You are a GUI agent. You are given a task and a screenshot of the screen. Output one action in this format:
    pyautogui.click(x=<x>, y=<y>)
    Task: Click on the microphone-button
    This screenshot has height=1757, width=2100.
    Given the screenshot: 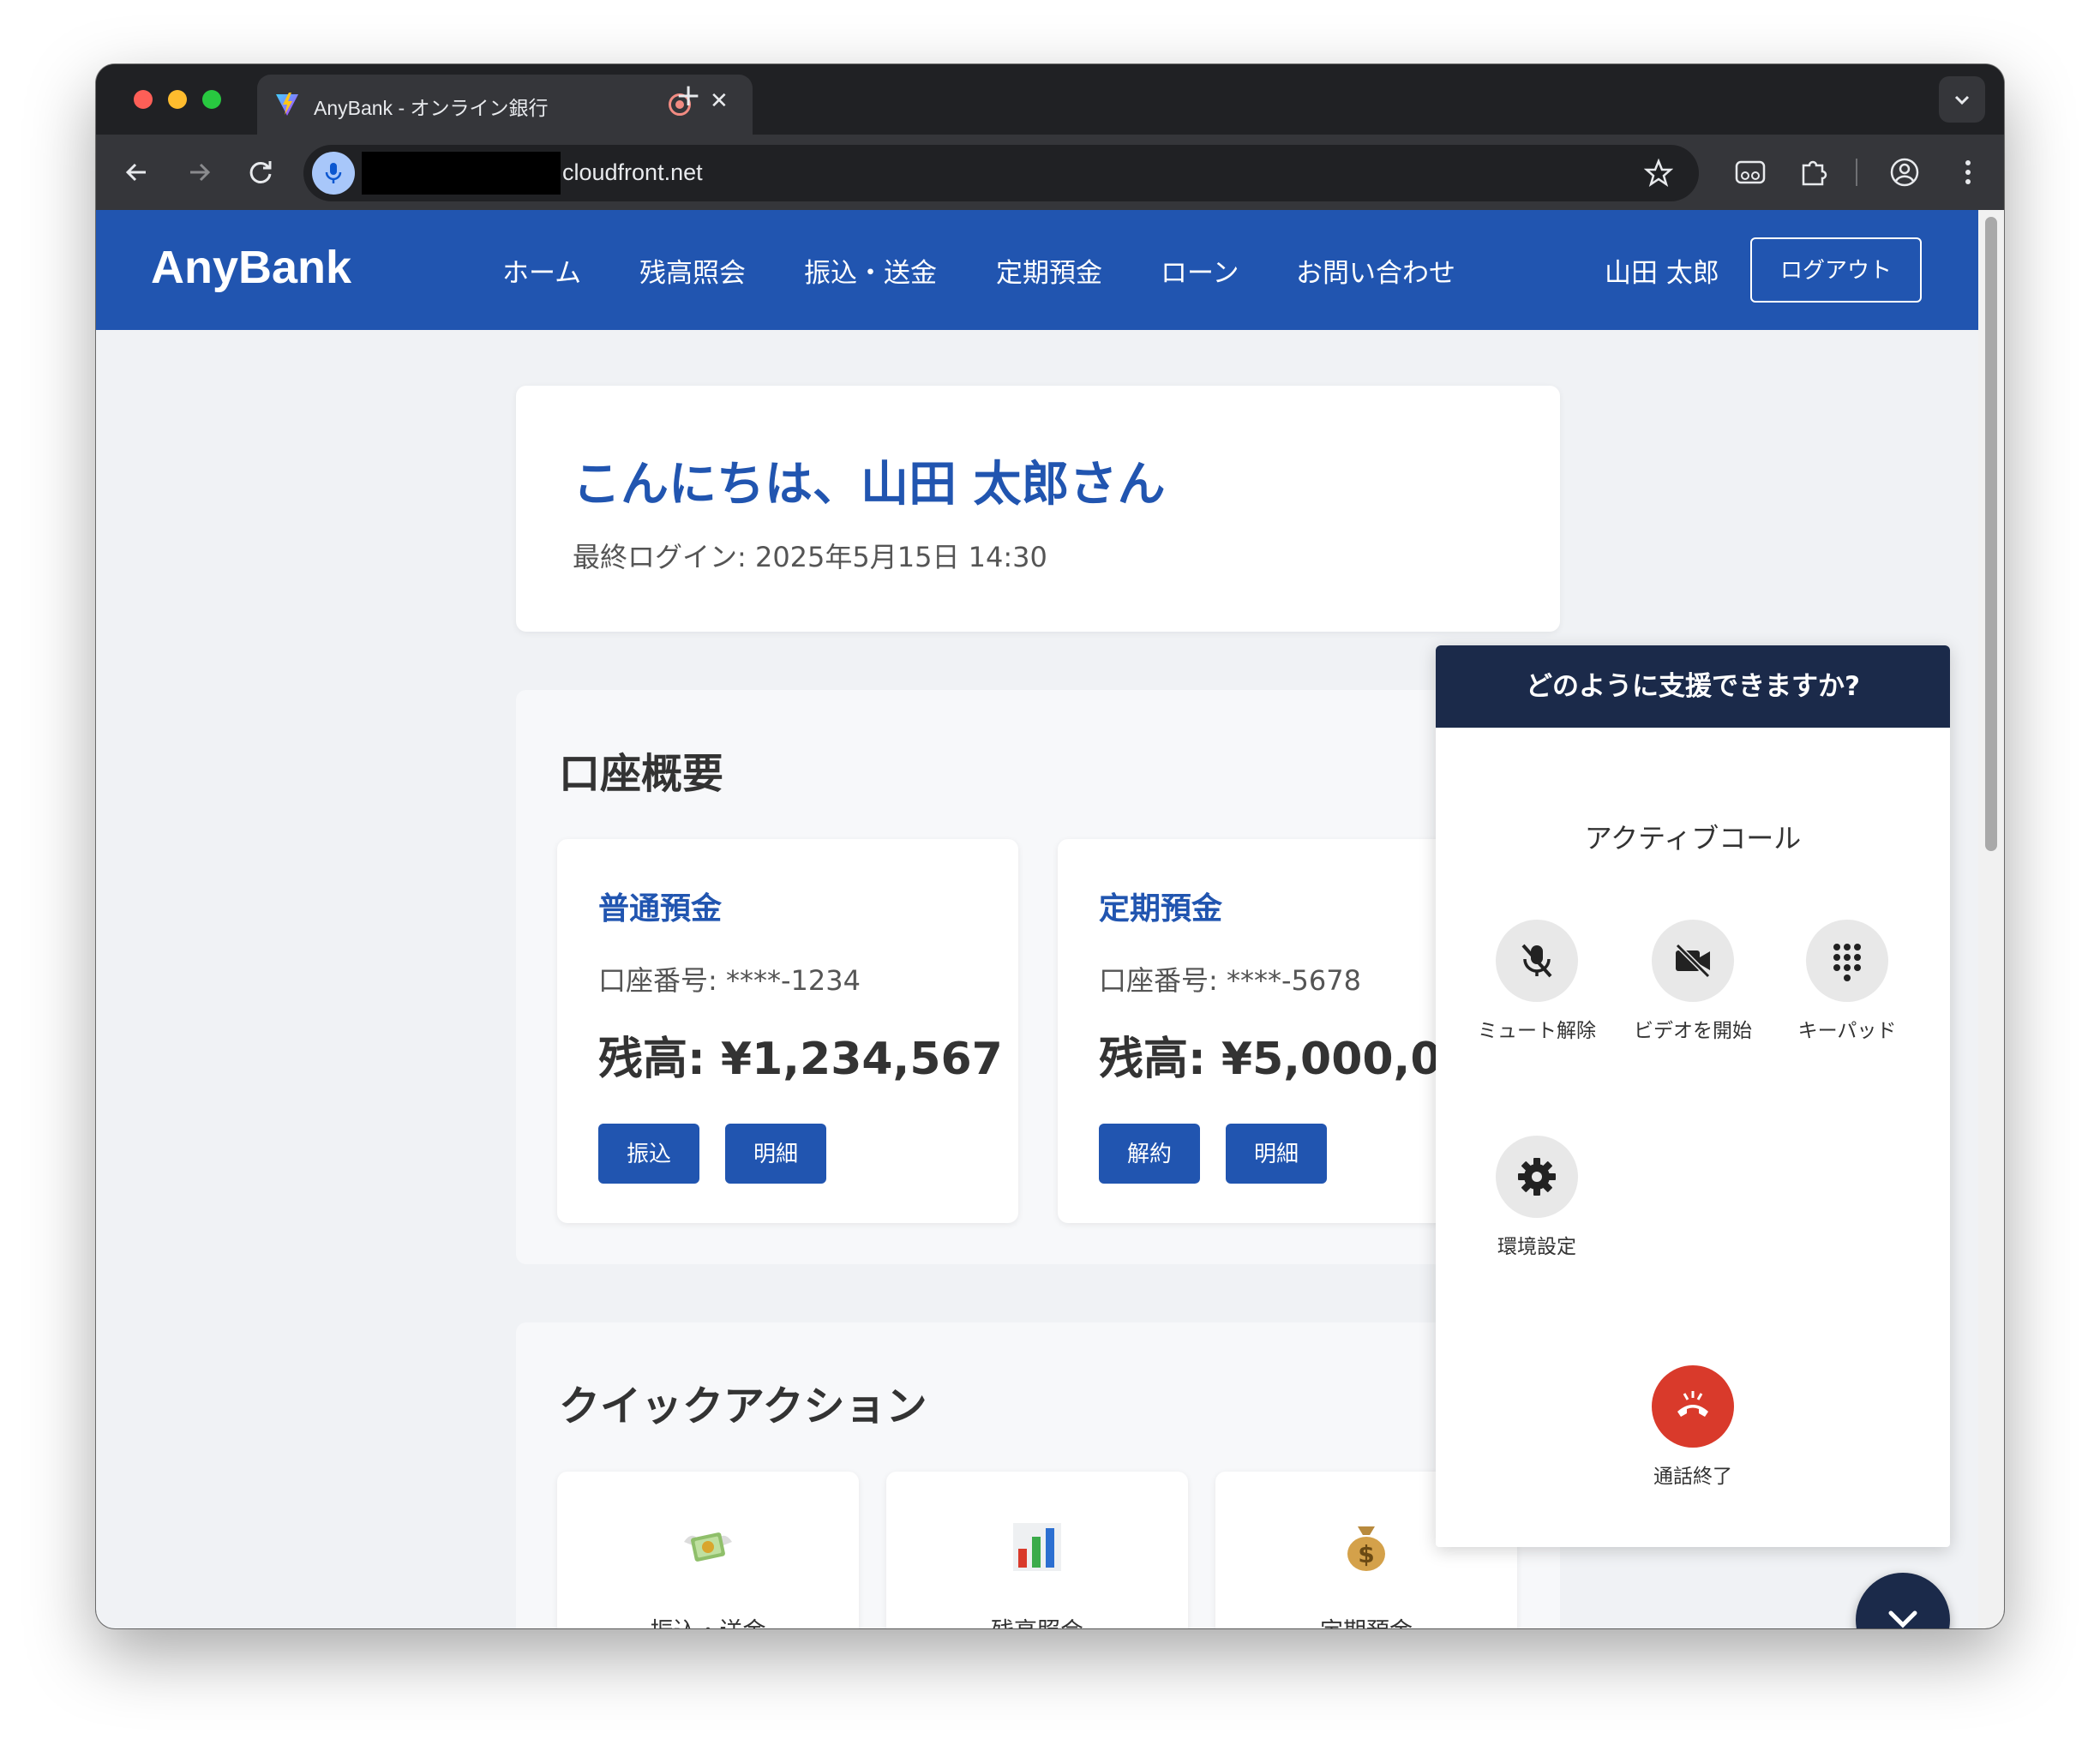 What is the action you would take?
    pyautogui.click(x=333, y=173)
    